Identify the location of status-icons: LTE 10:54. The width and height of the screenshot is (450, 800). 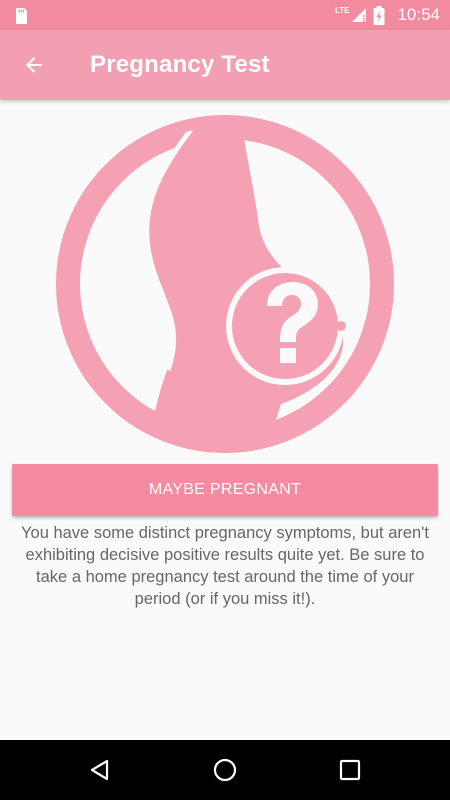
(387, 15).